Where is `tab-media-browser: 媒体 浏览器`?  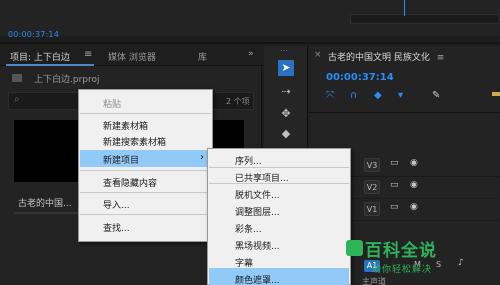
tab-media-browser: 媒体 浏览器 is located at coordinates (132, 56).